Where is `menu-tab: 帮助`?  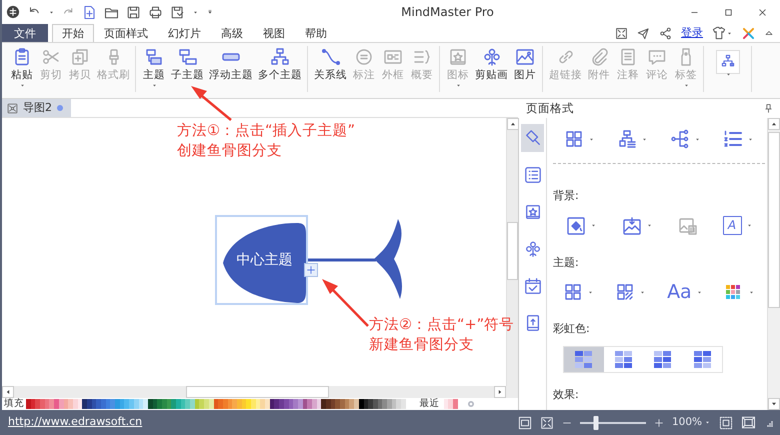
menu-tab: 帮助 is located at coordinates (316, 33).